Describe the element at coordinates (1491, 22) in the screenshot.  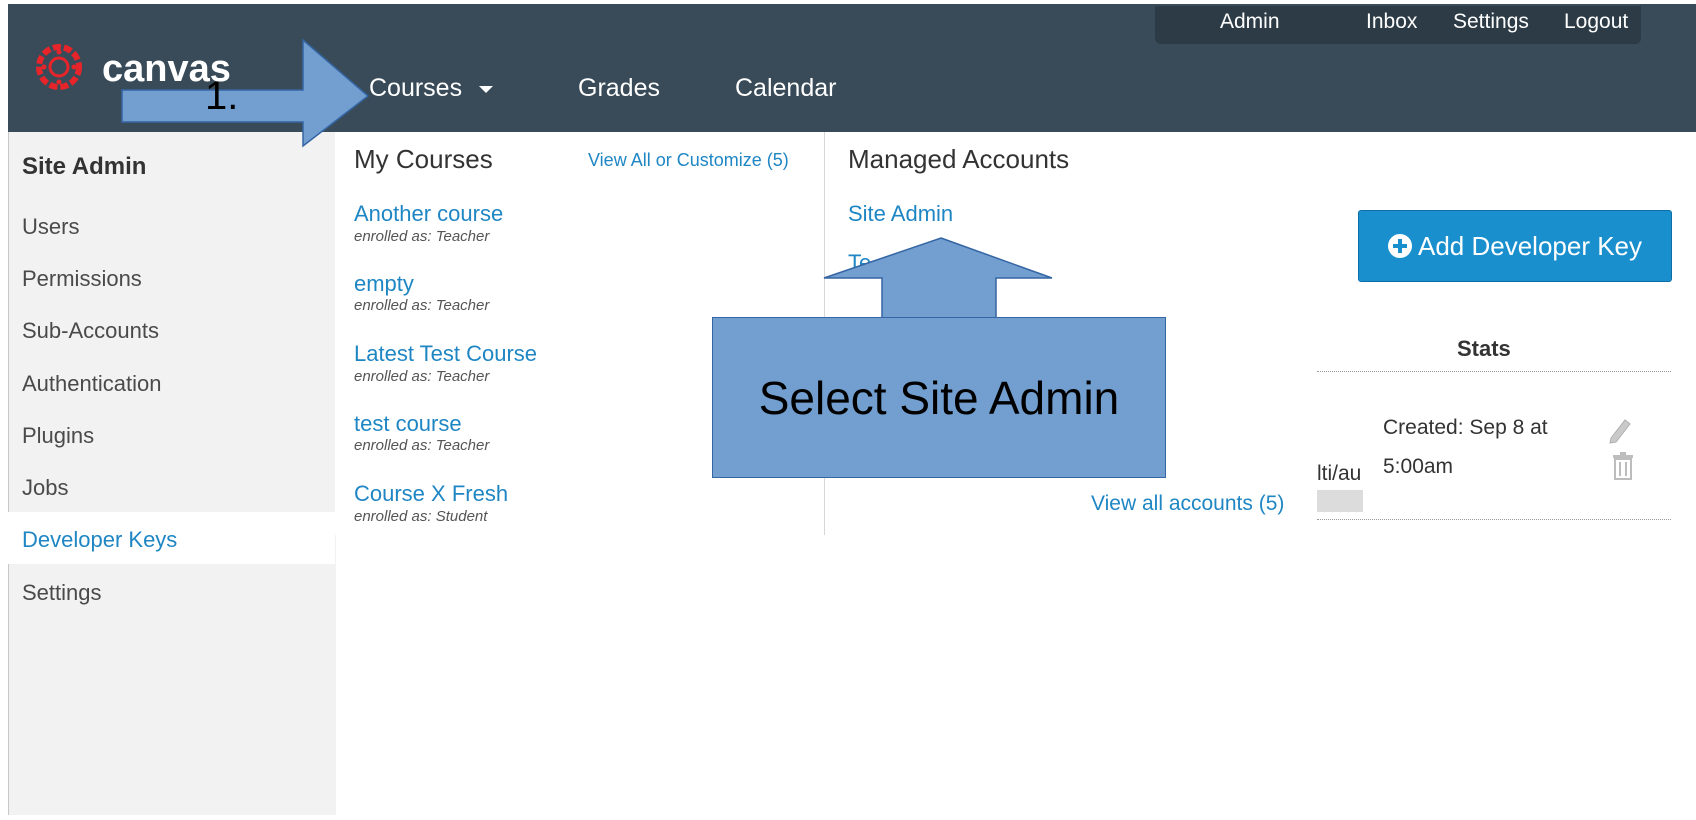
I see `settings-link: Settings` at that location.